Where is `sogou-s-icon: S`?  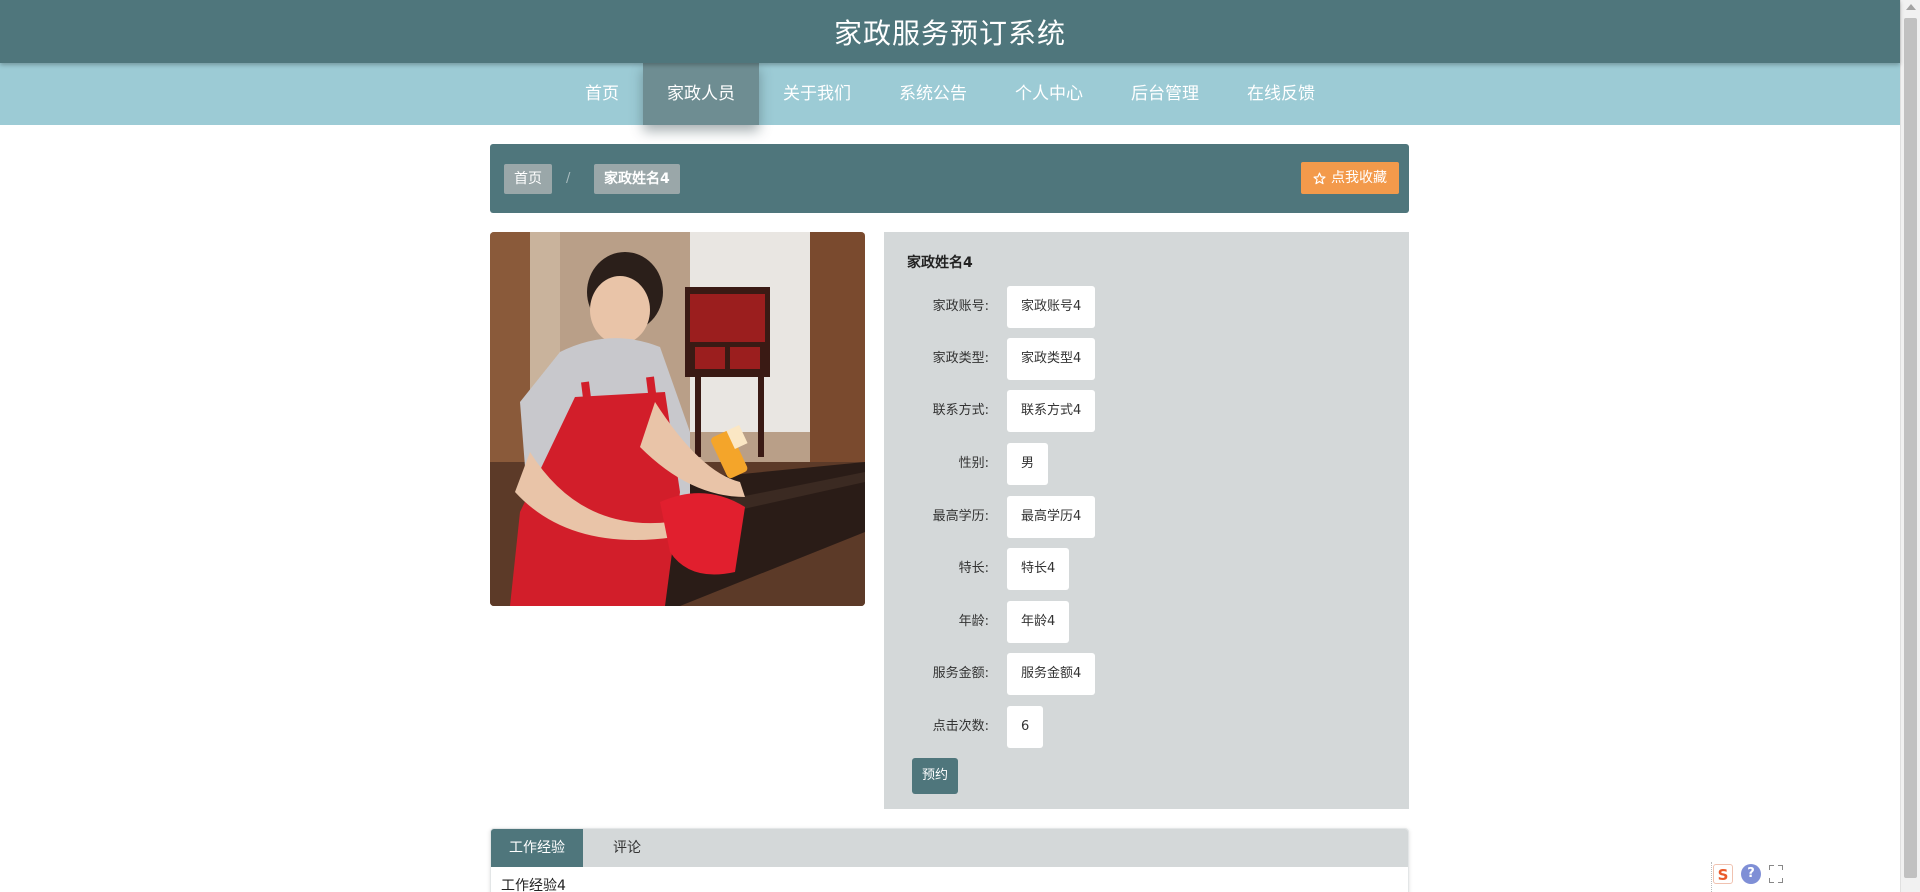 sogou-s-icon: S is located at coordinates (1723, 874).